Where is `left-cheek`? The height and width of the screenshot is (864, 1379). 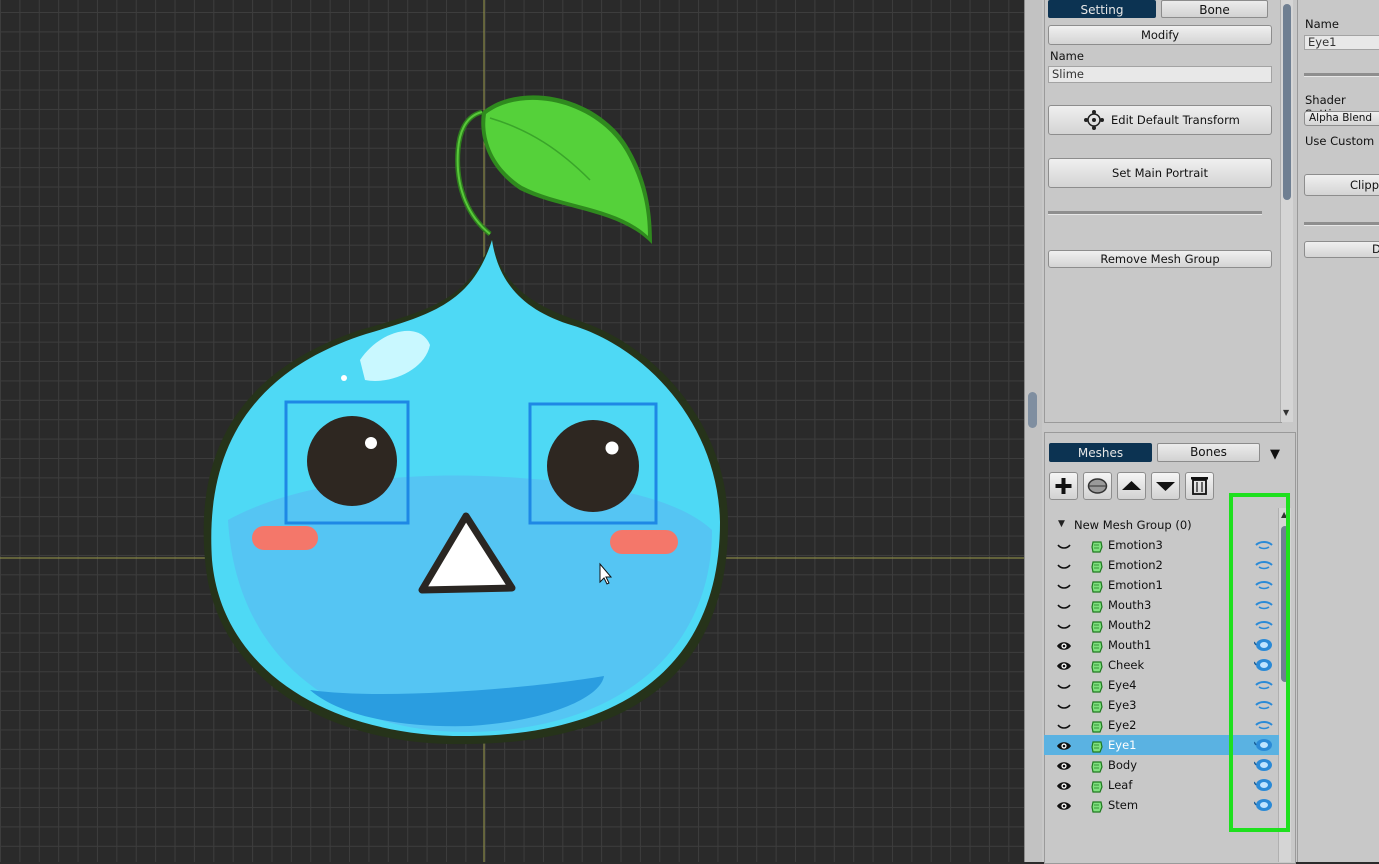
left-cheek is located at coordinates (285, 538).